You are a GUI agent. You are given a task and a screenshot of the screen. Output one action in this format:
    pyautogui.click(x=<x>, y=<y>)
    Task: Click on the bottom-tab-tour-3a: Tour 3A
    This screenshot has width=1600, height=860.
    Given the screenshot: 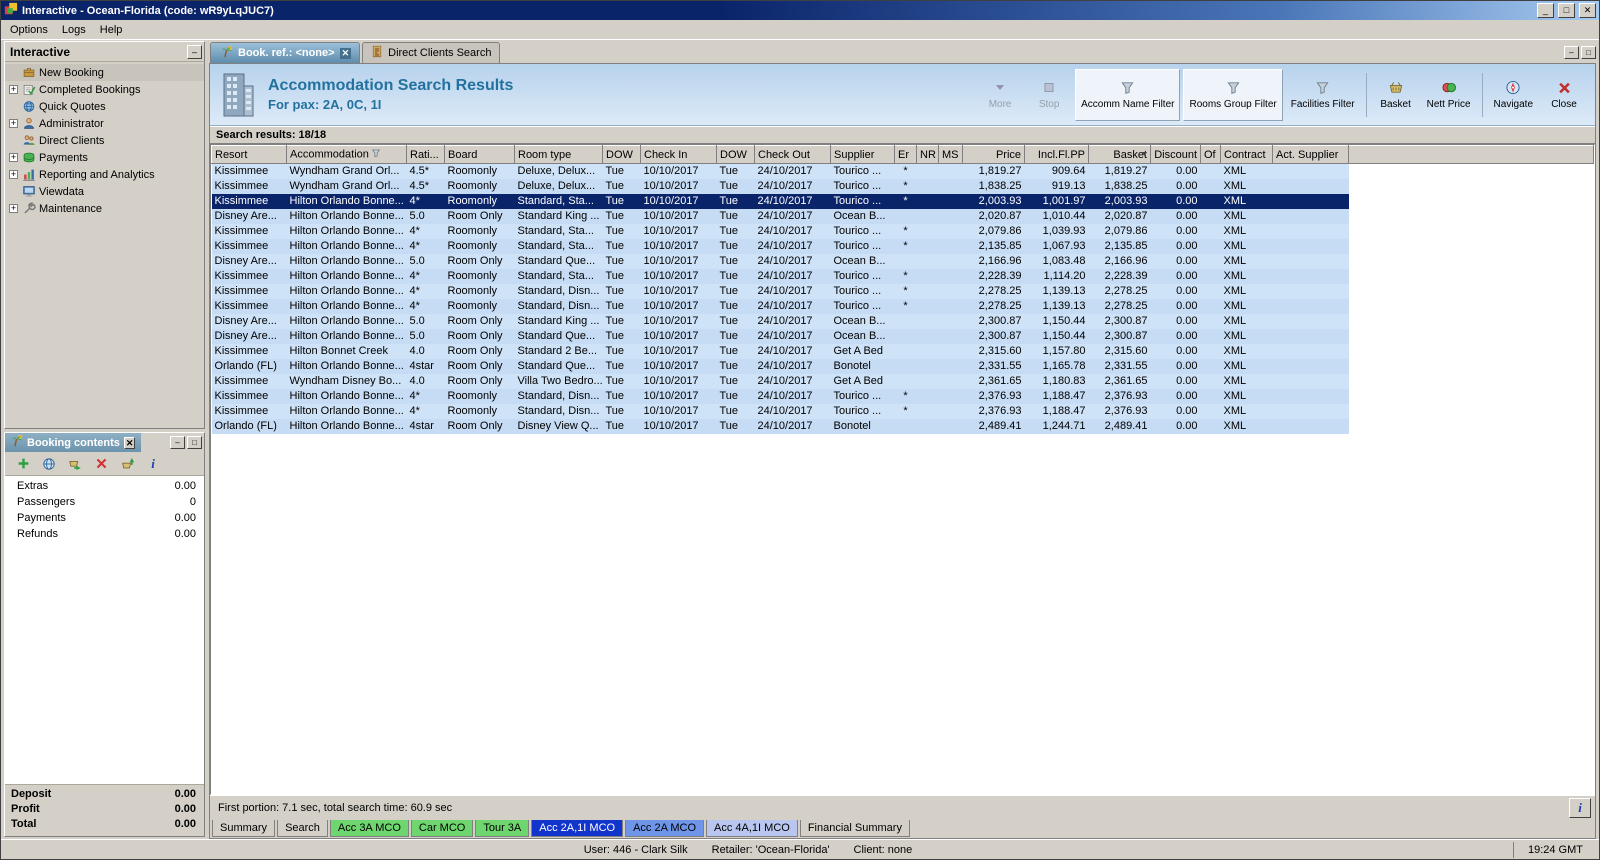 What is the action you would take?
    pyautogui.click(x=502, y=828)
    